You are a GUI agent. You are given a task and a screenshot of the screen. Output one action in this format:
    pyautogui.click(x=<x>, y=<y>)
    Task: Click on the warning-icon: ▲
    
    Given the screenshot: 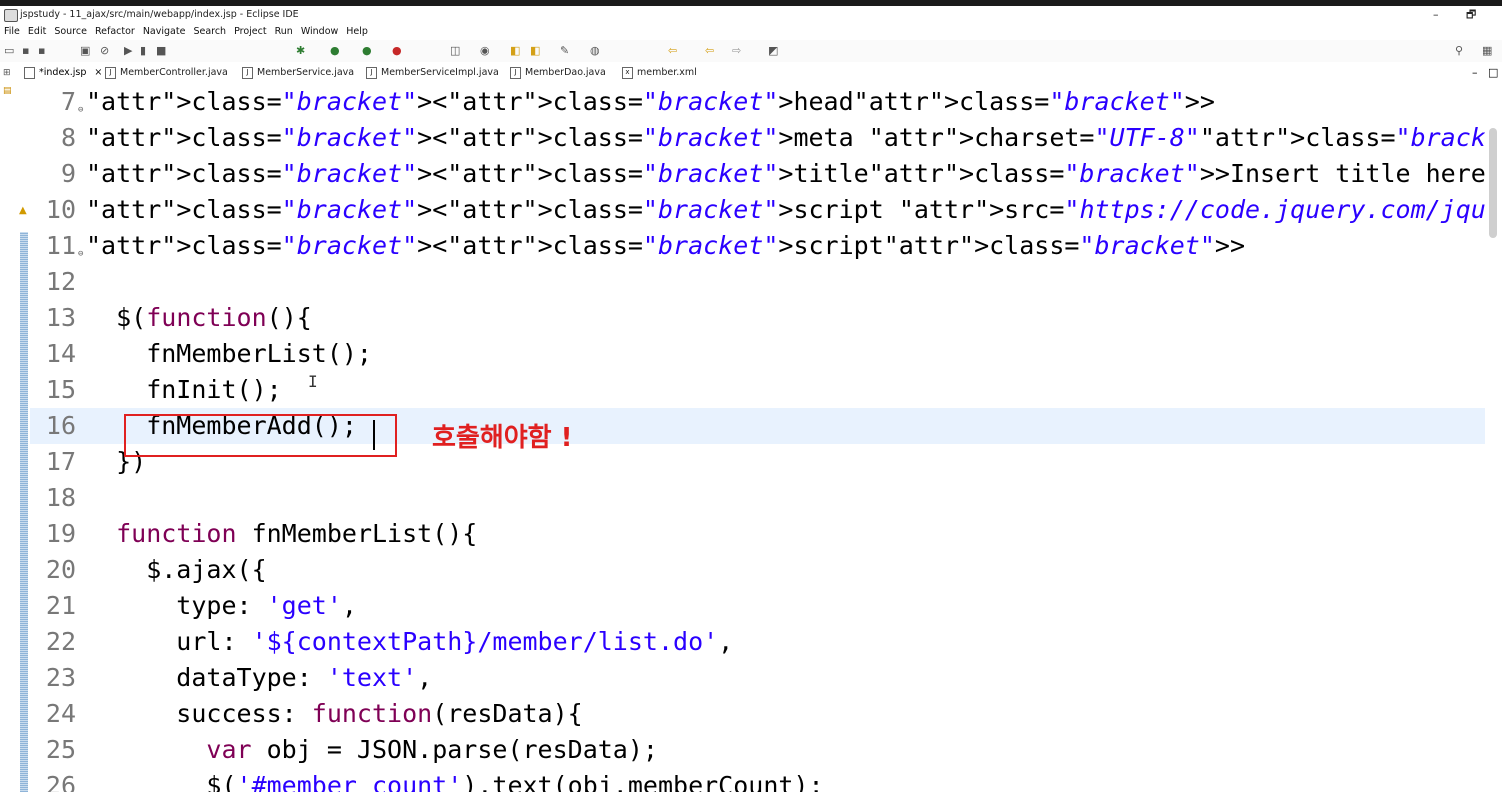 What is the action you would take?
    pyautogui.click(x=23, y=210)
    